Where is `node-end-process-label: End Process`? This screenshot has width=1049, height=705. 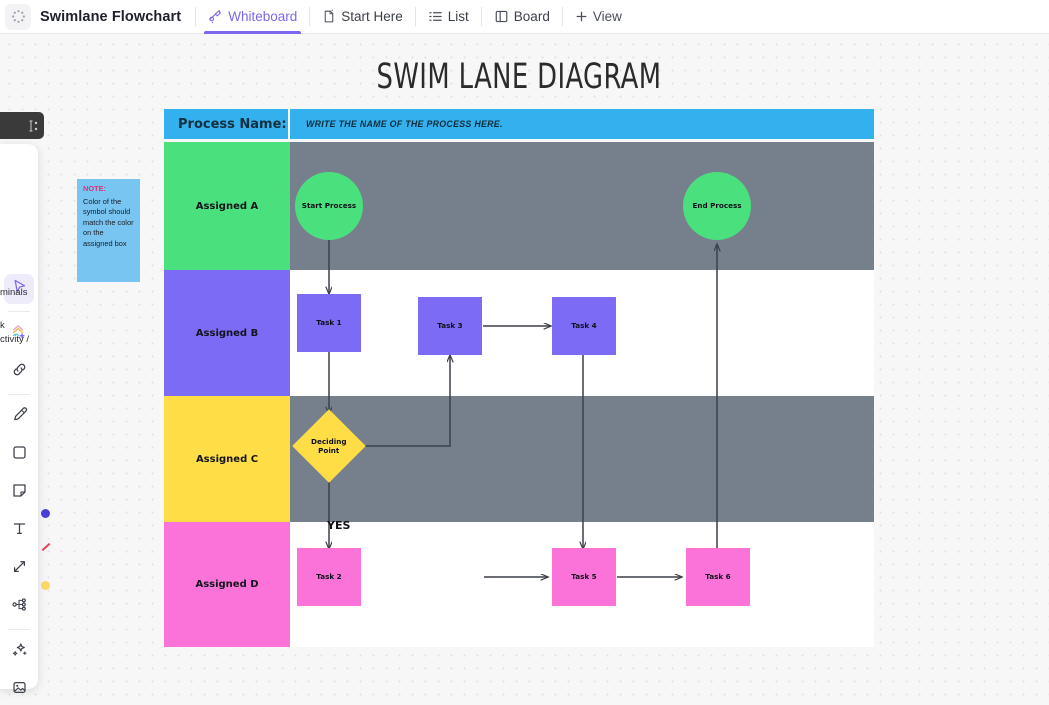 node-end-process-label: End Process is located at coordinates (717, 206).